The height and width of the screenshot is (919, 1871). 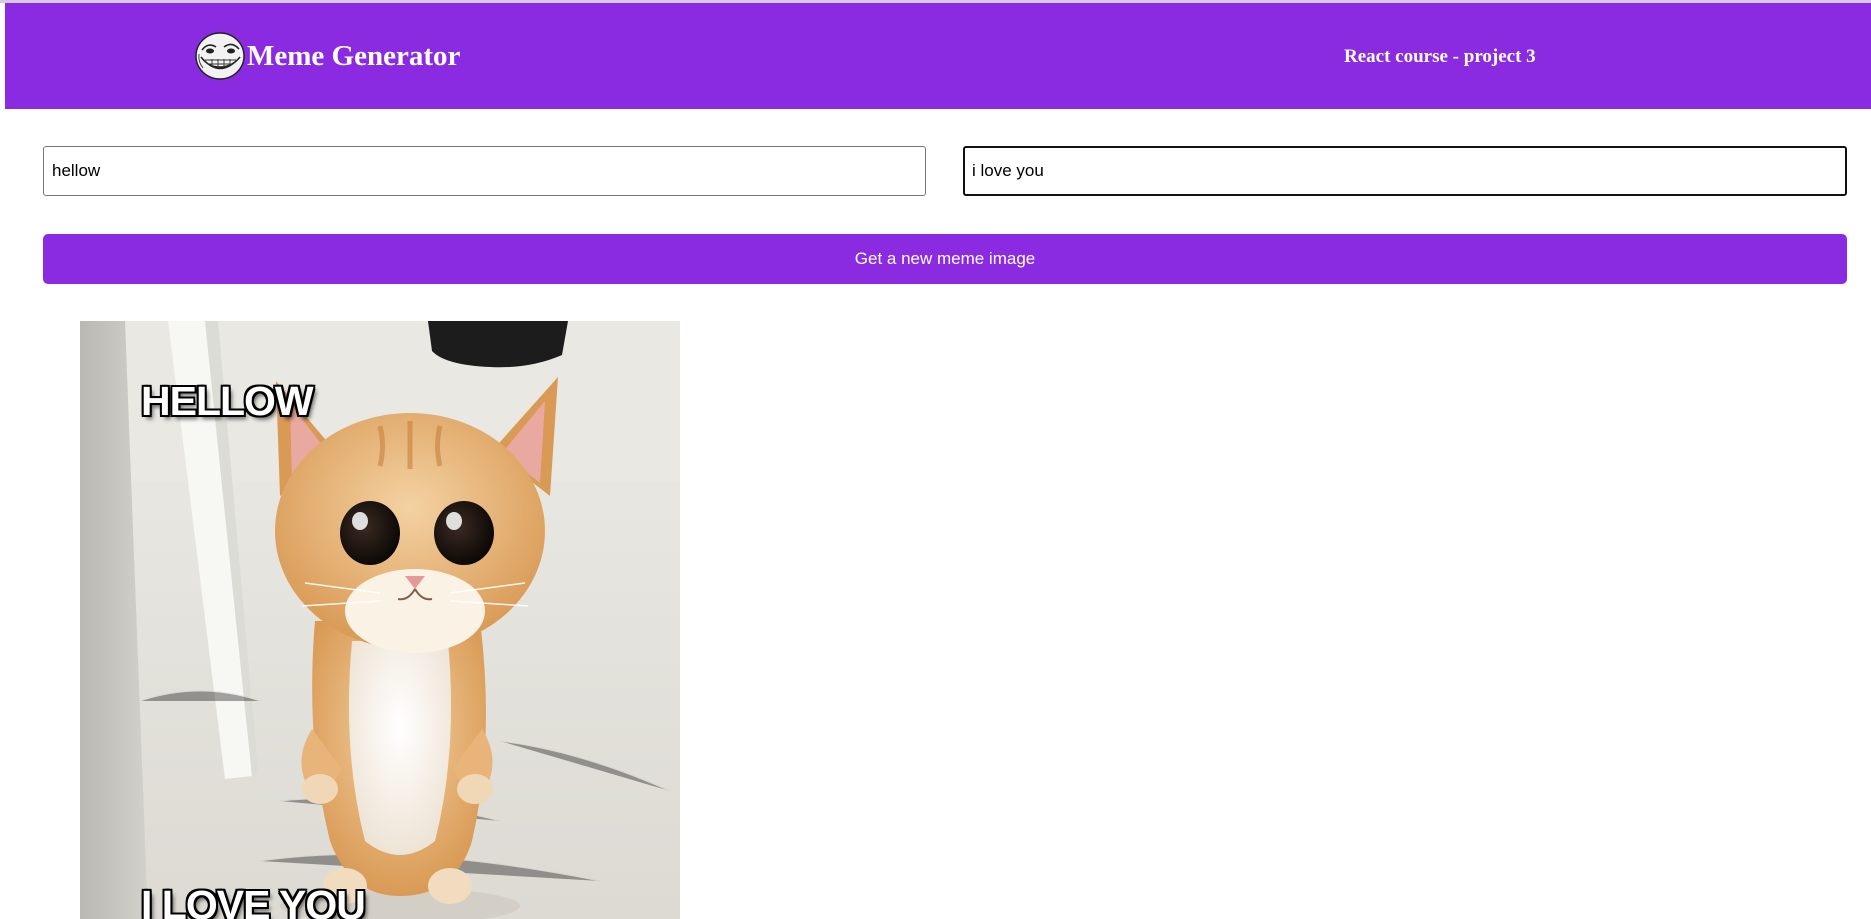 What do you see at coordinates (1405, 171) in the screenshot?
I see `bottom-text-input` at bounding box center [1405, 171].